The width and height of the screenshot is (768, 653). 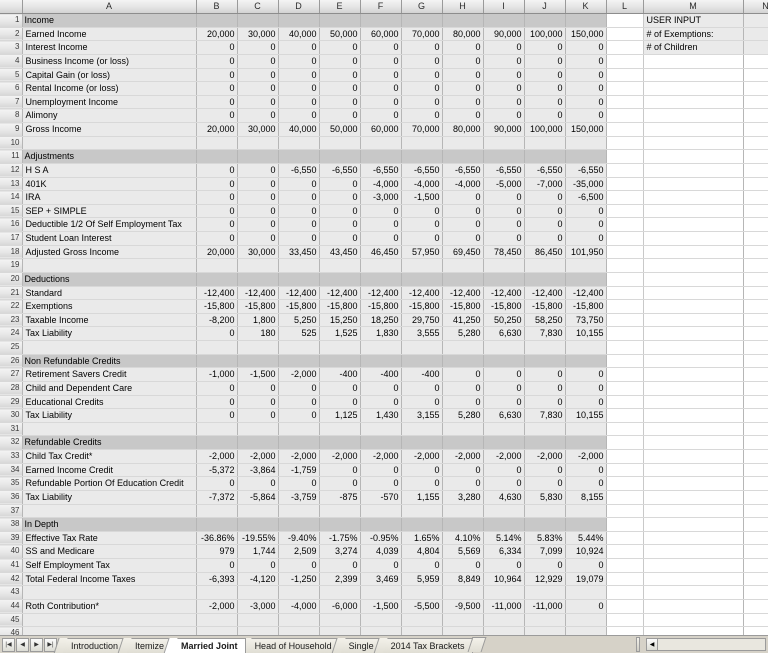 What do you see at coordinates (384, 388) in the screenshot?
I see `table-row: 28 Child and Dependent Care 0 0 0 0 0 0 0 0 0 0` at bounding box center [384, 388].